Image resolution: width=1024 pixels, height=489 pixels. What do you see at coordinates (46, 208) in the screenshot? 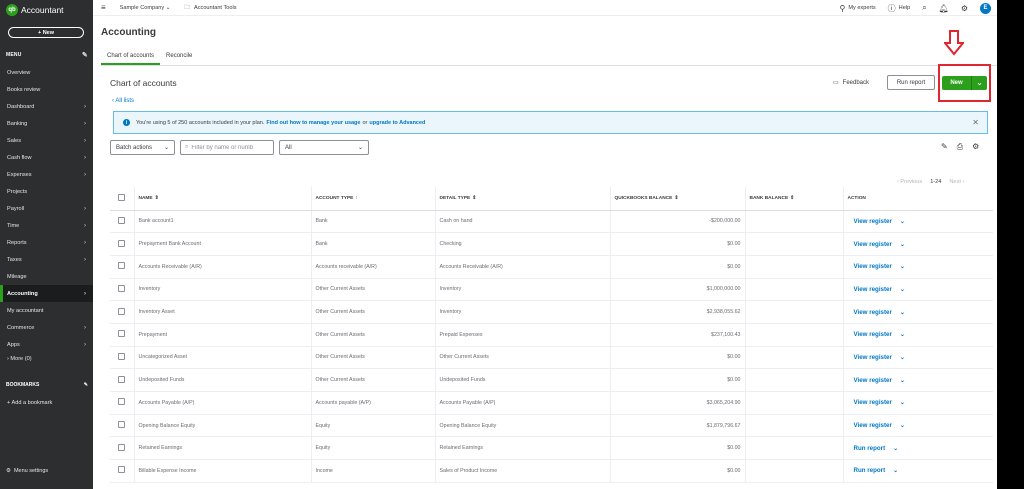
I see `sidebar-item-payroll: Payroll ›` at bounding box center [46, 208].